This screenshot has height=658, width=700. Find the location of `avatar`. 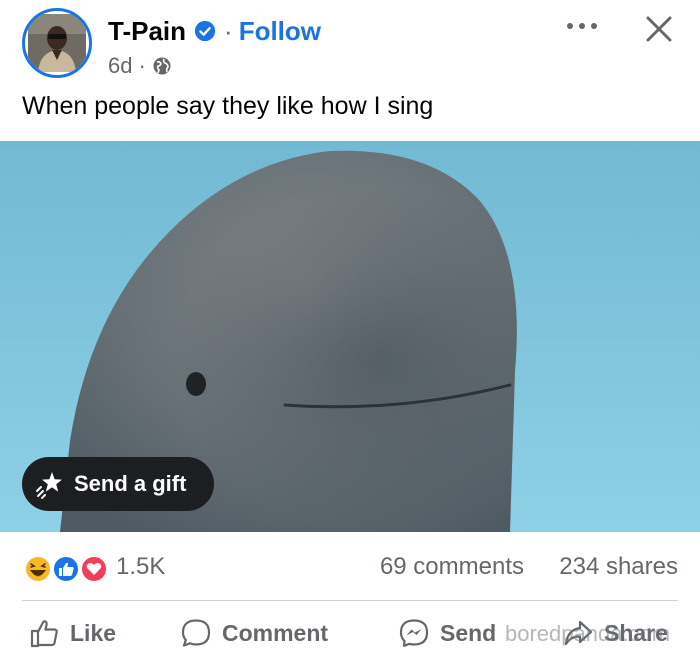

avatar is located at coordinates (57, 43).